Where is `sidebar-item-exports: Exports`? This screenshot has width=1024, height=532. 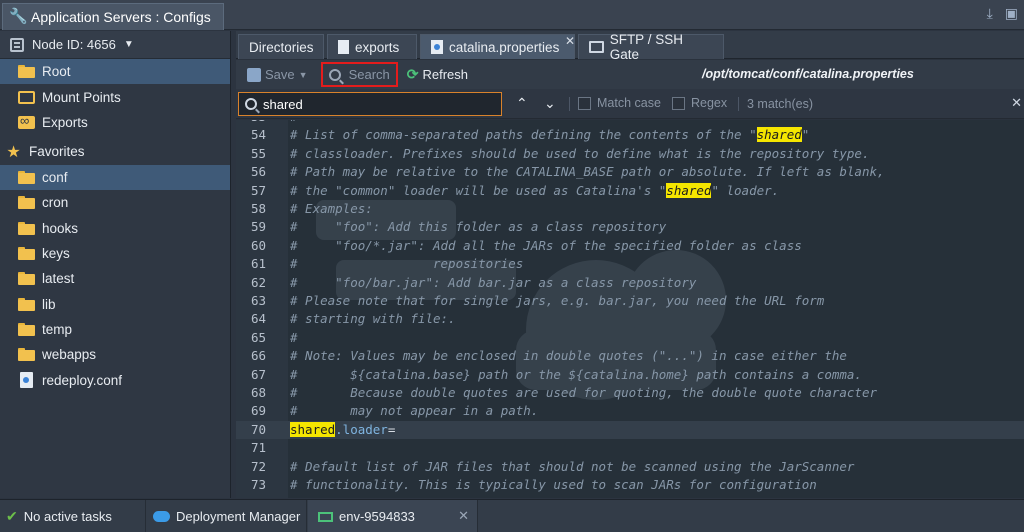
sidebar-item-exports: Exports is located at coordinates (115, 122).